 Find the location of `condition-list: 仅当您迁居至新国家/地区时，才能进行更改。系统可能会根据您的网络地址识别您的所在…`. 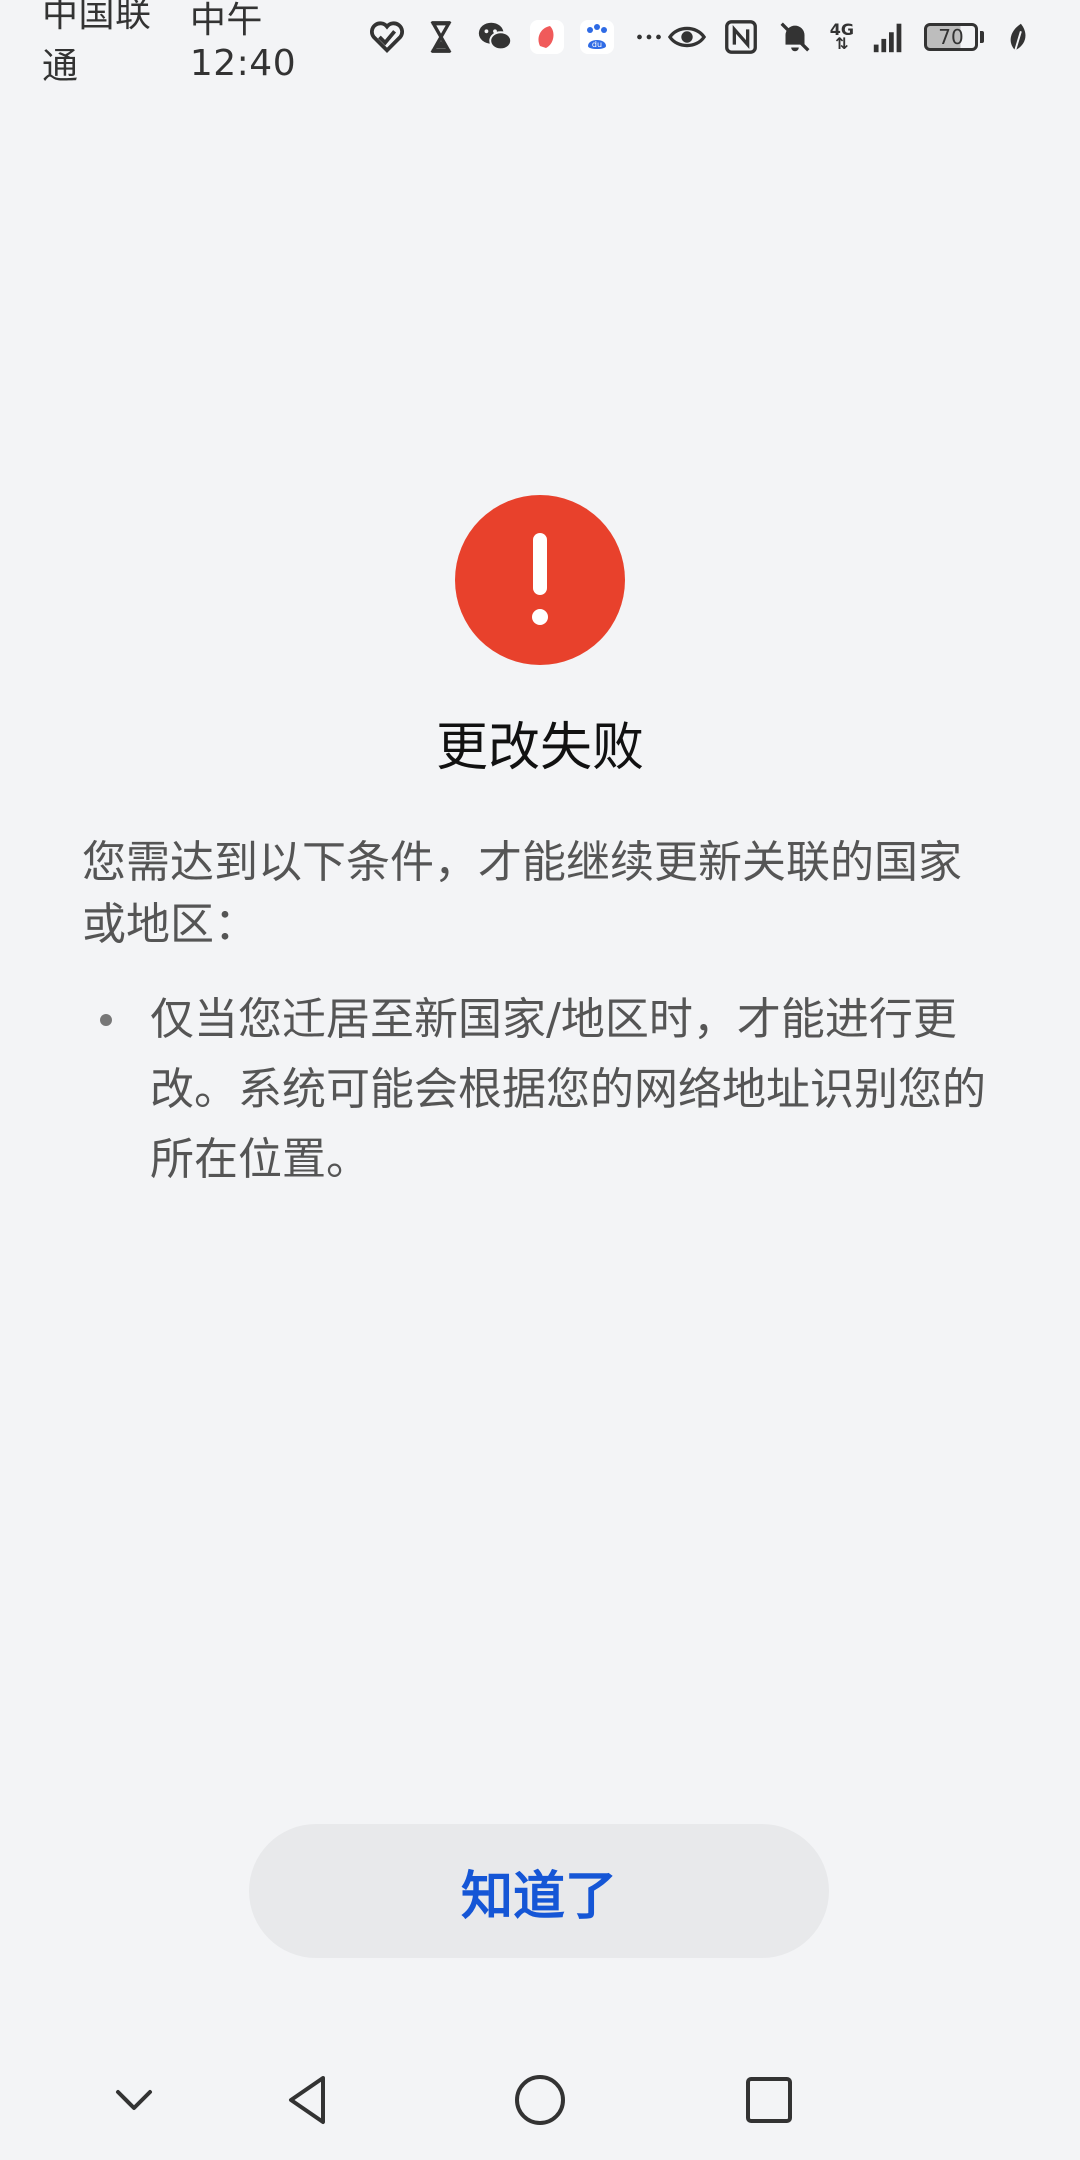

condition-list: 仅当您迁居至新国家/地区时，才能进行更改。系统可能会根据您的网络地址识别您的所在… is located at coordinates (540, 1090).